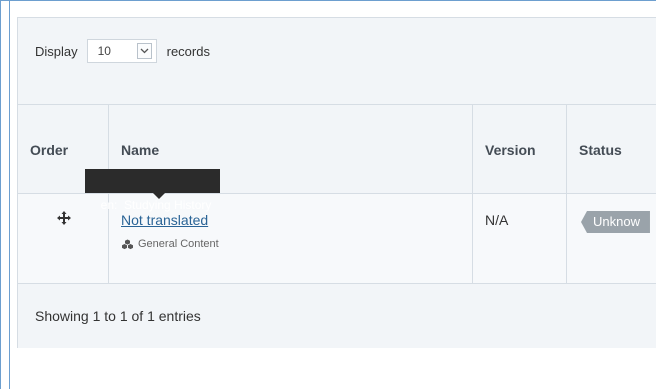  I want to click on header-version: Version, so click(510, 150).